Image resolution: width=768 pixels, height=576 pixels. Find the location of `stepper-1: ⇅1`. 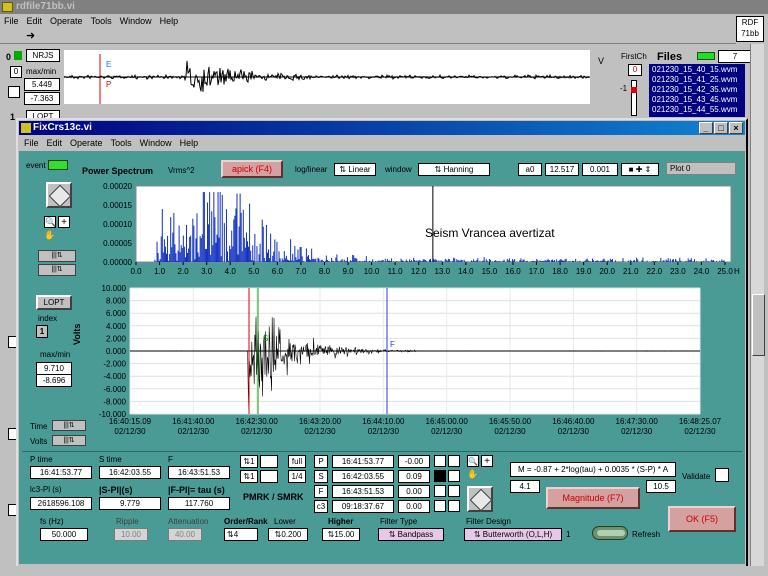

stepper-1: ⇅1 is located at coordinates (249, 461).